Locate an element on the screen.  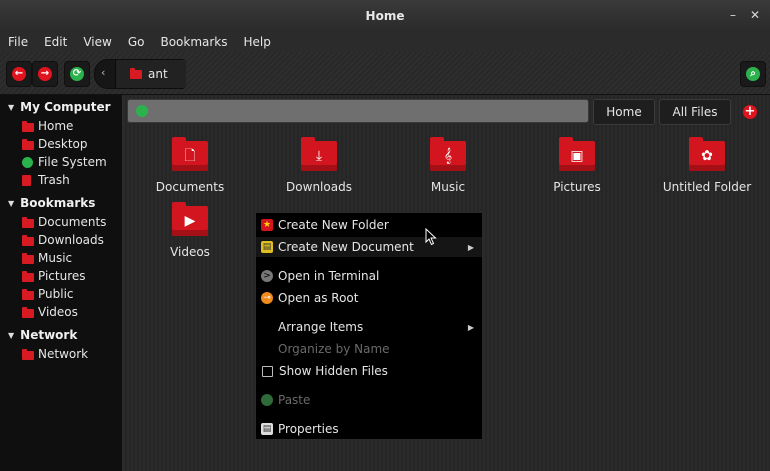
trash-icon is located at coordinates (28, 180).